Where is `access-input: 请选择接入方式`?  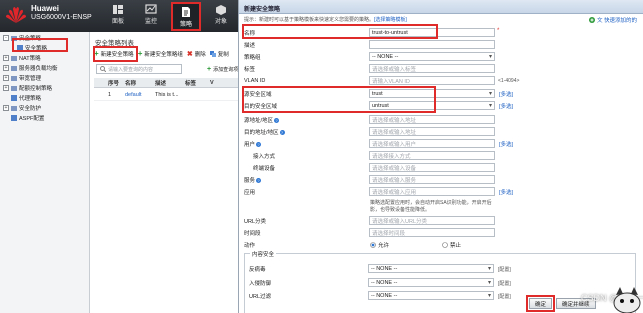
access-input: 请选择接入方式 is located at coordinates (432, 155).